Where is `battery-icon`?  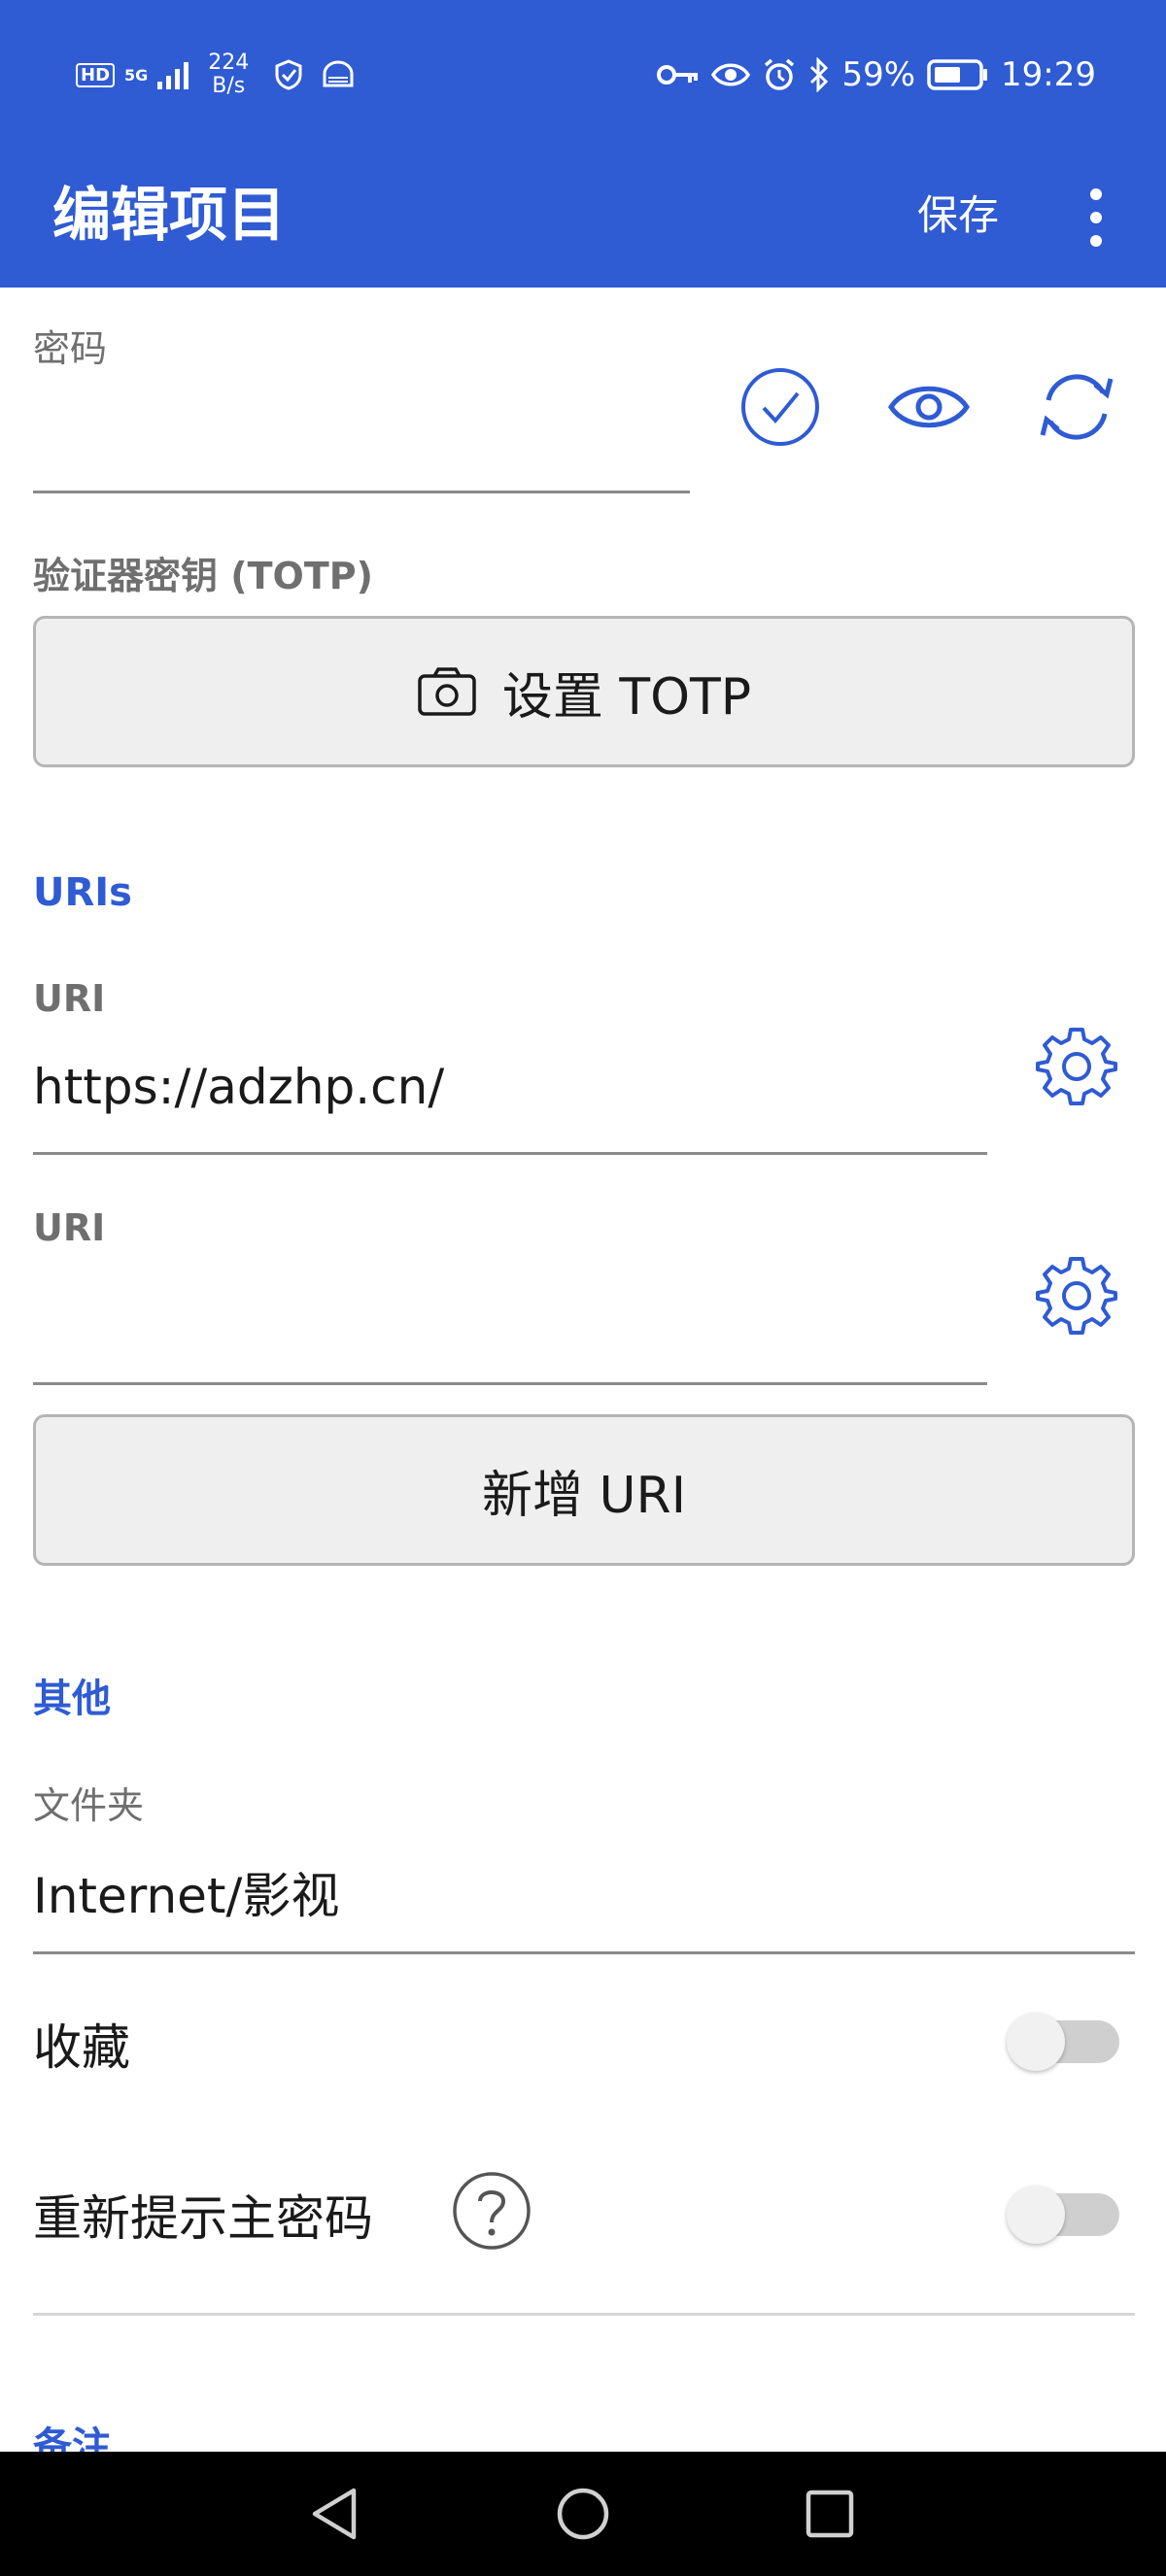
battery-icon is located at coordinates (957, 74).